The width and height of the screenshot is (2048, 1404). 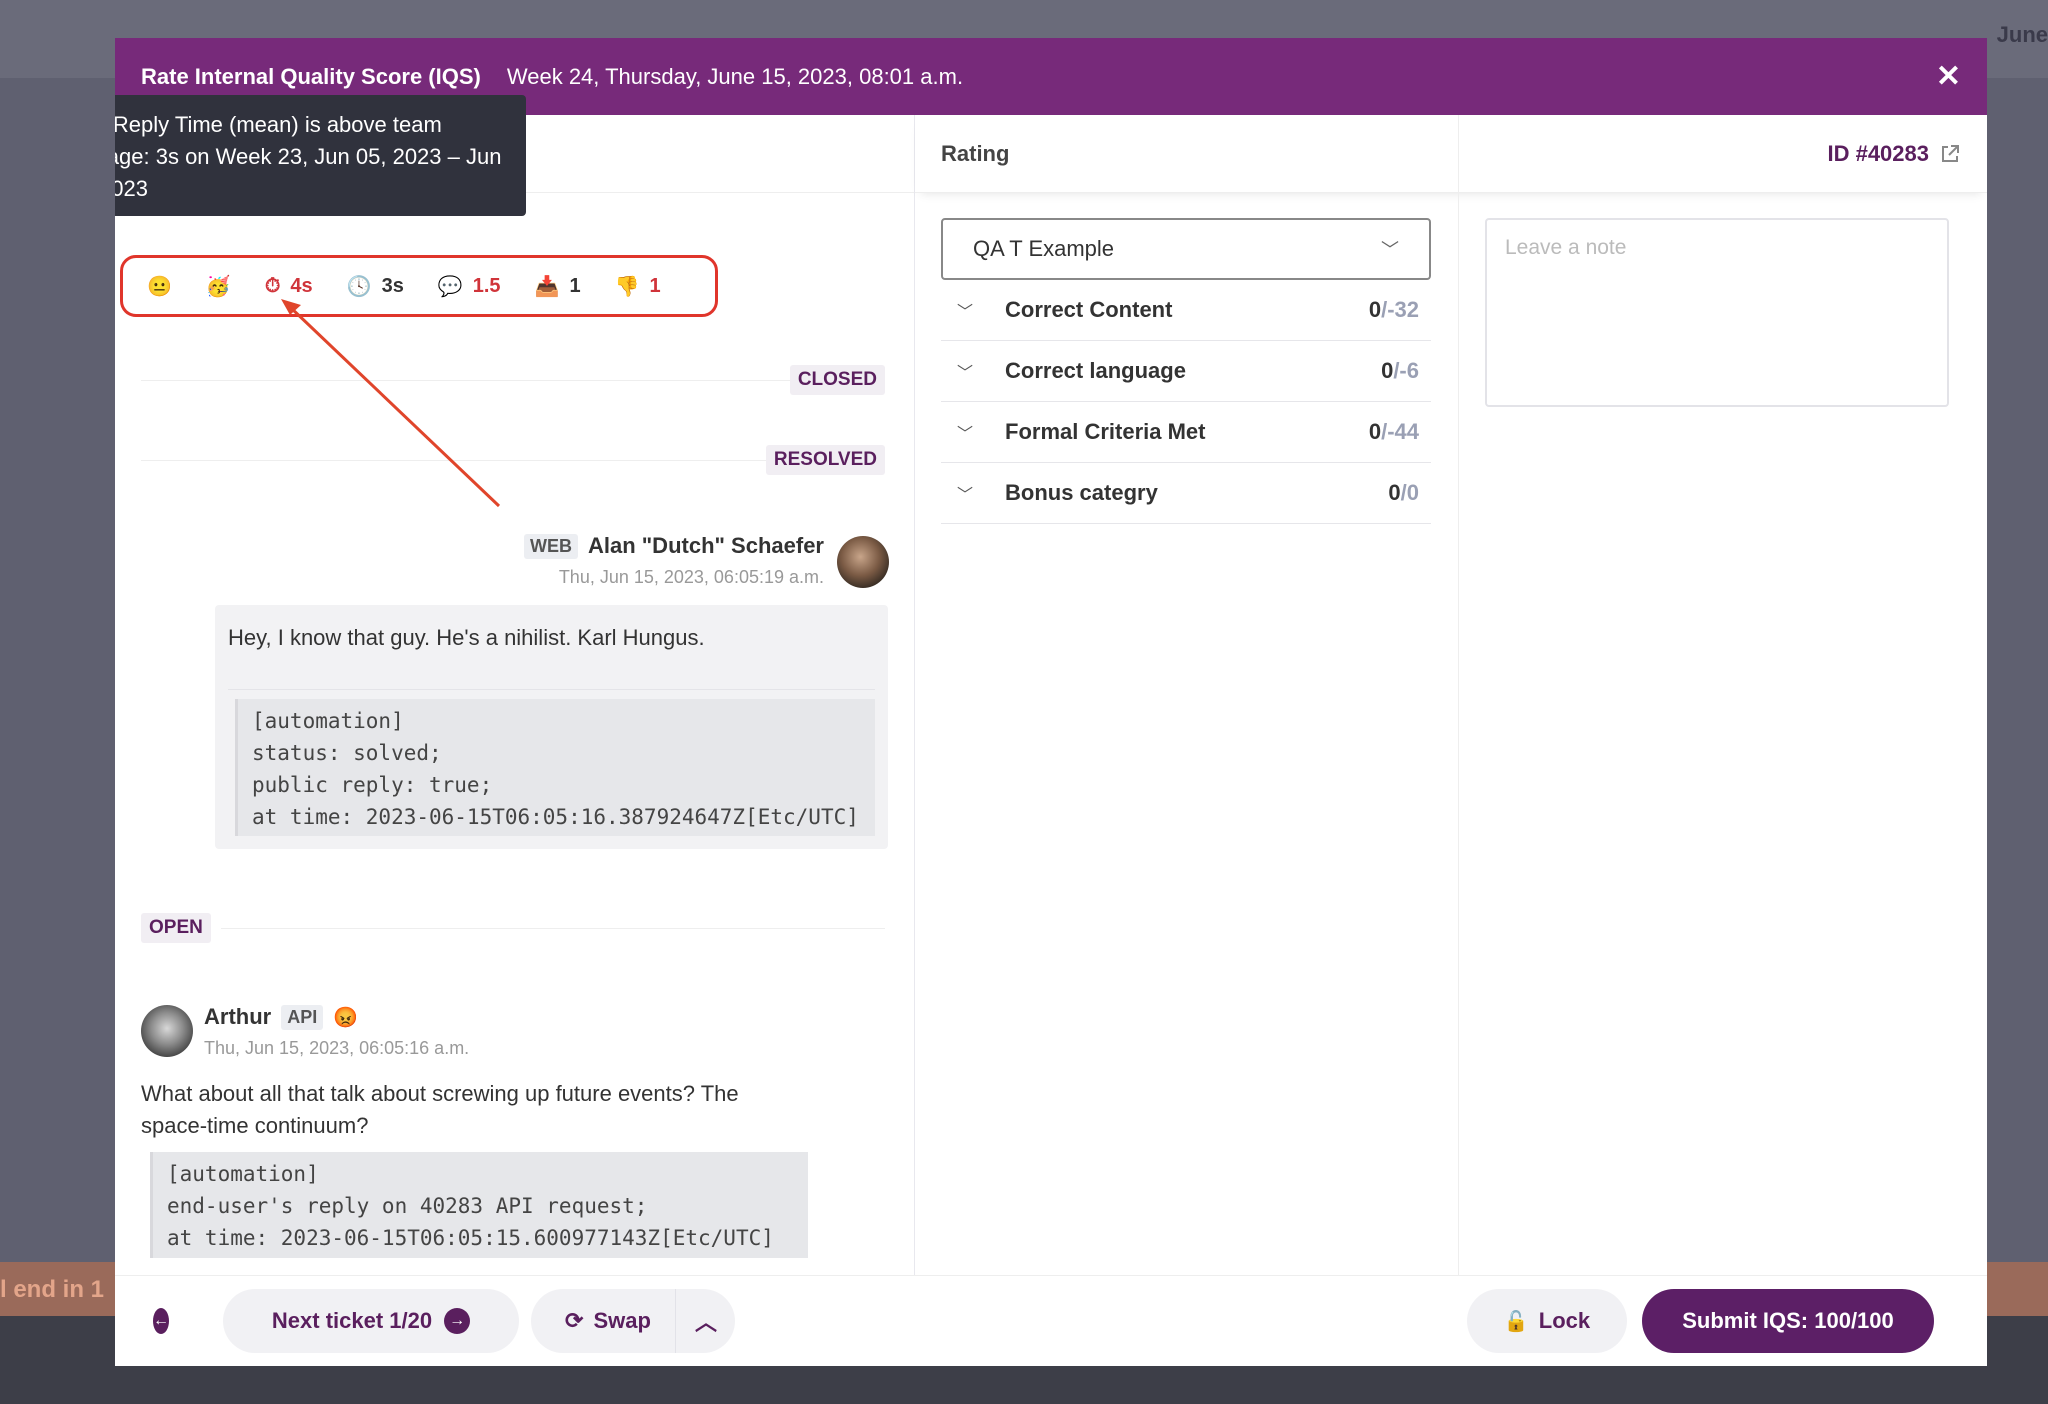 I want to click on message-author: Arthur, so click(x=238, y=1016).